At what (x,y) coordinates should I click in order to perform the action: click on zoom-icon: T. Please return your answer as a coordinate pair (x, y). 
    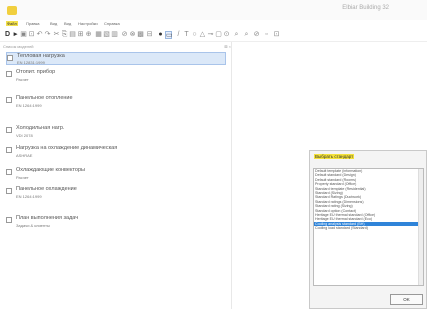
    Looking at the image, I should click on (186, 35).